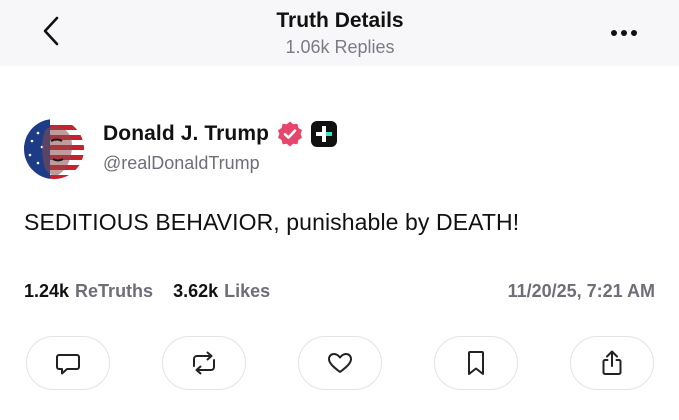 The image size is (679, 420). I want to click on reply-icon, so click(68, 363).